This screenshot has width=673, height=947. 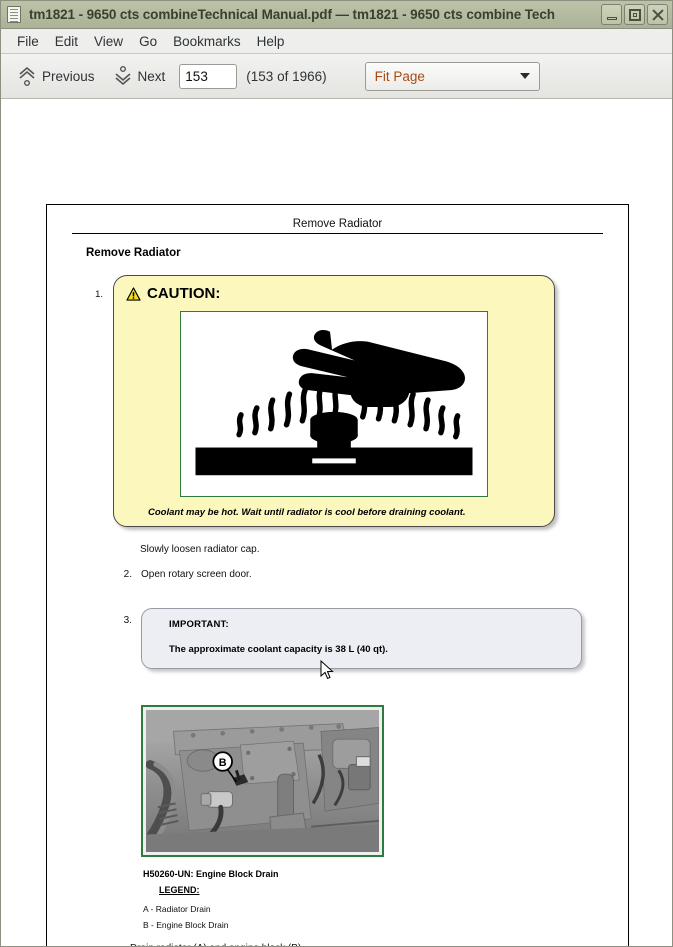 What do you see at coordinates (108, 41) in the screenshot?
I see `menu-item-view: View` at bounding box center [108, 41].